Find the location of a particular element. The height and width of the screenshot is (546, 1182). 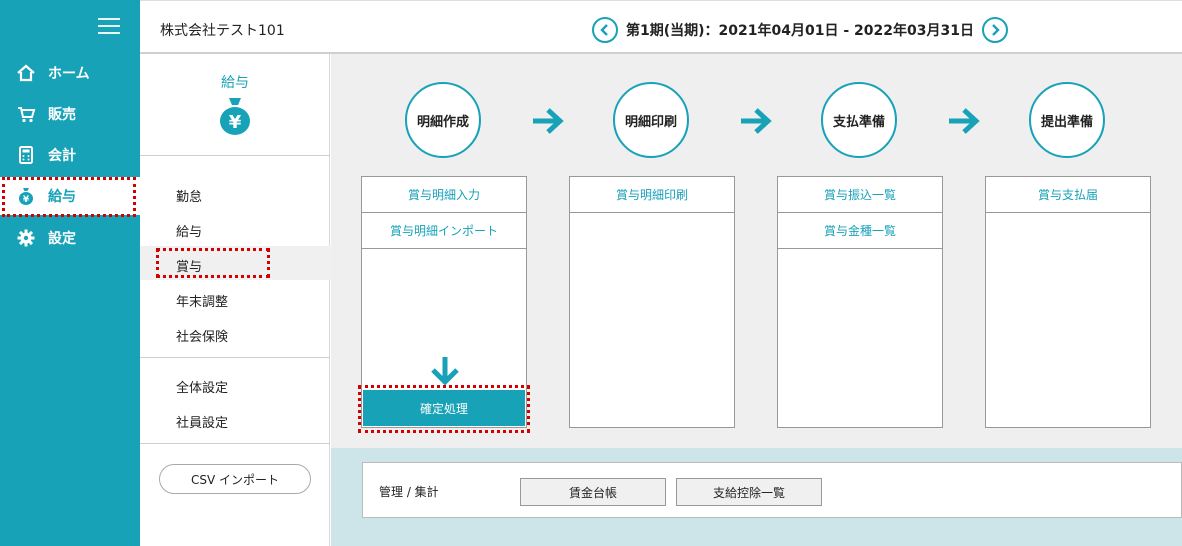

step-create: 明細作成 is located at coordinates (443, 120).